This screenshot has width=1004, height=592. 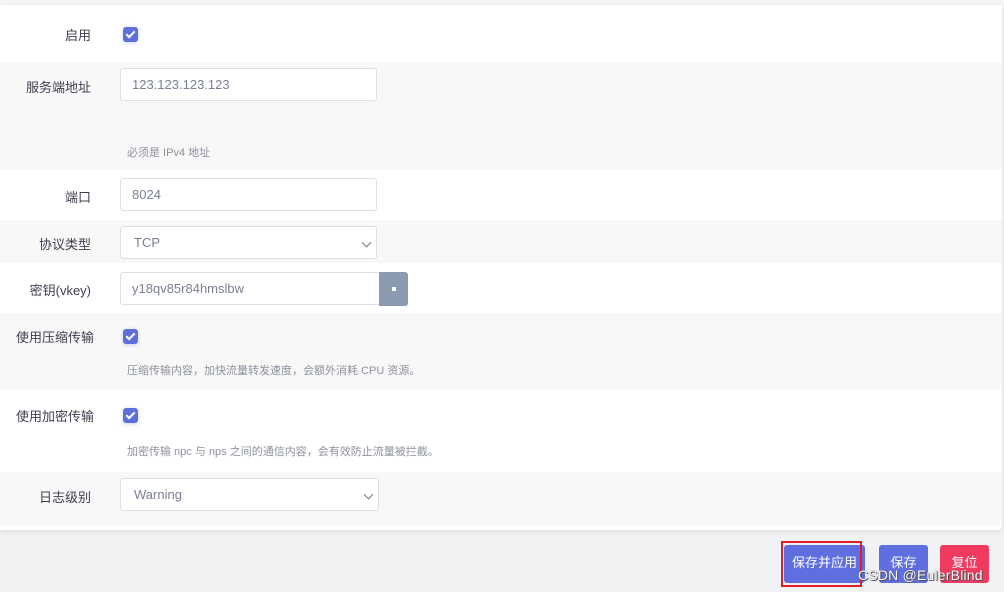 I want to click on server-address-input: 123.123.123.123, so click(x=248, y=84).